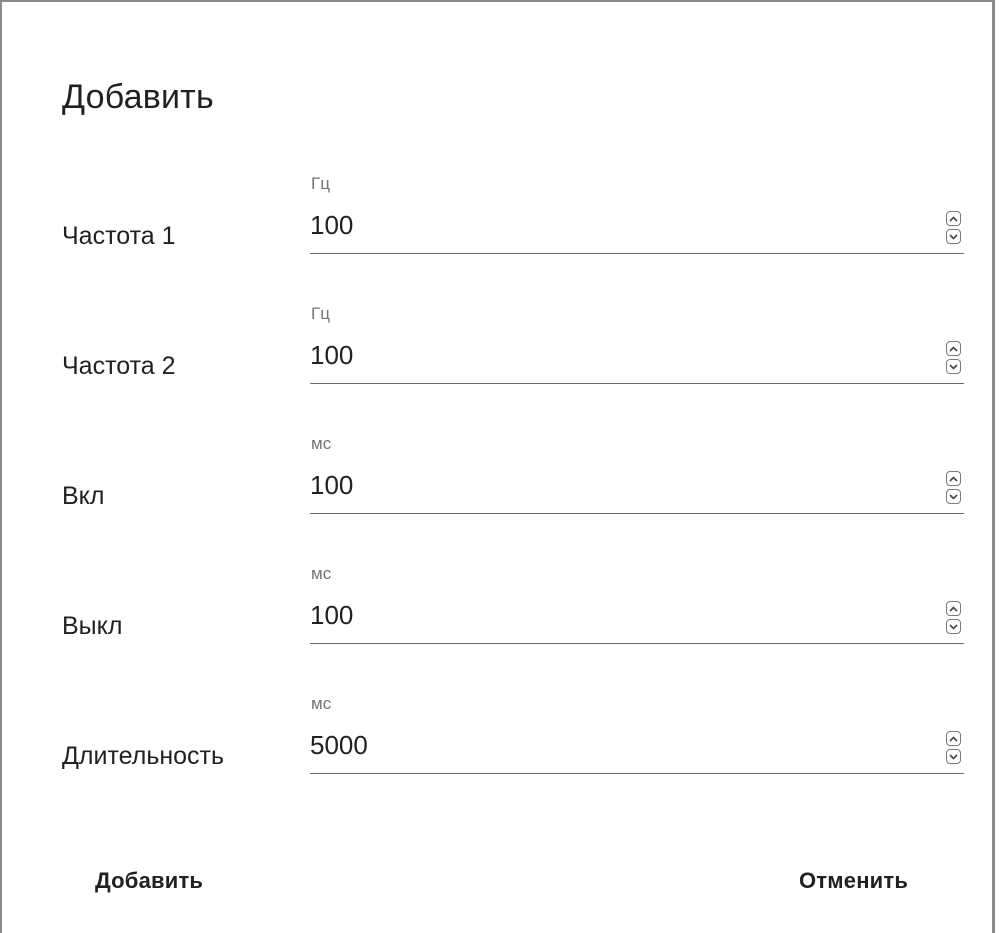  What do you see at coordinates (339, 745) in the screenshot?
I see `field-value: 5000` at bounding box center [339, 745].